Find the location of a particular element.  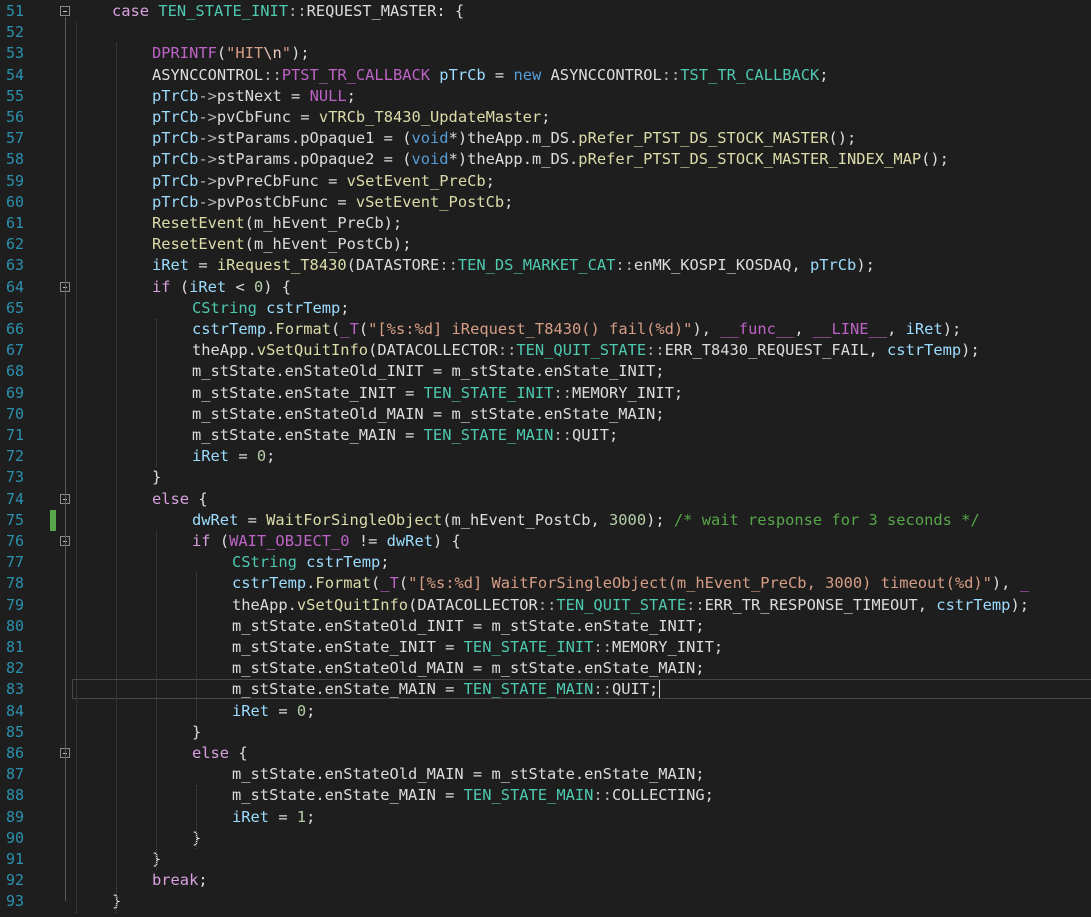

code-line: 84 iRet = 0; is located at coordinates (545, 711).